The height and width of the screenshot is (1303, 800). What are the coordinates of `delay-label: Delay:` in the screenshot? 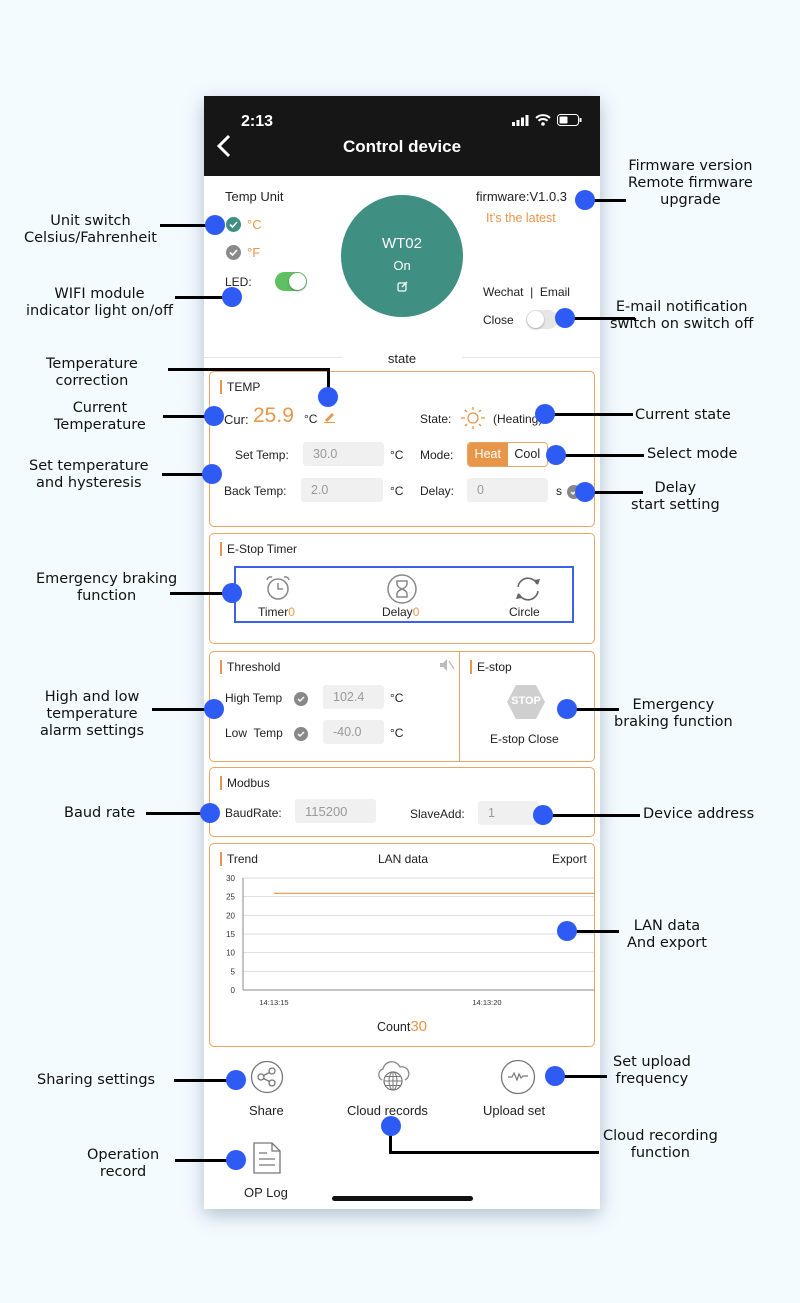 It's located at (437, 491).